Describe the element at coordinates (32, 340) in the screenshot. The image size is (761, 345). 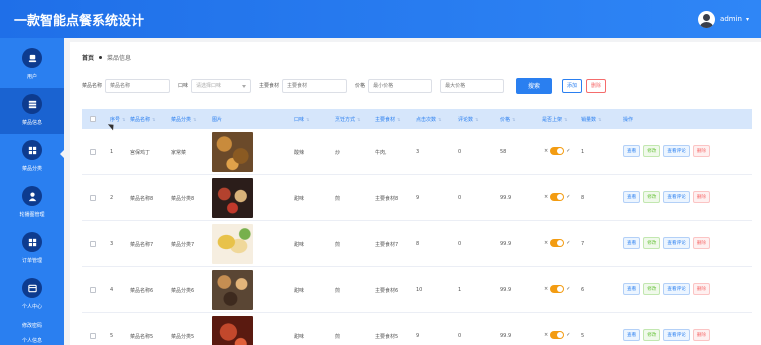
I see `sidebar-item-personal-info: 个人信息` at that location.